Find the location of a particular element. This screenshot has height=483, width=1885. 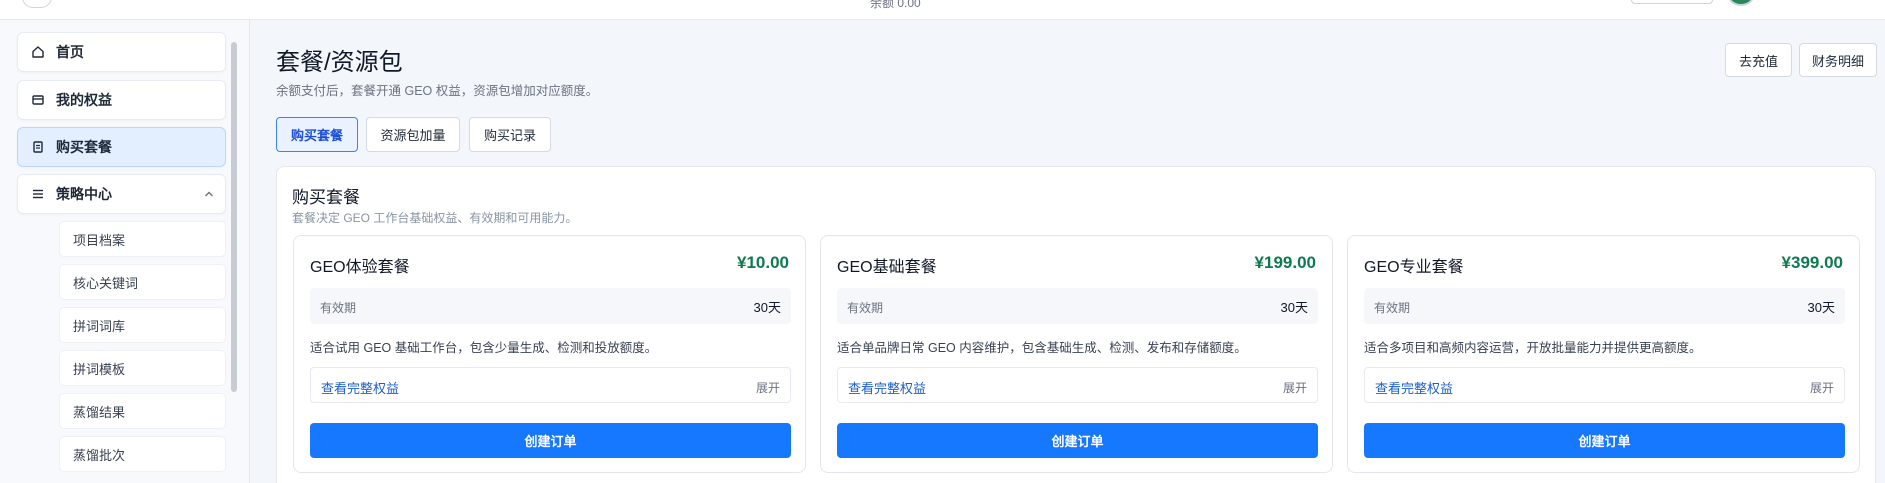

plan-name: GEO体验套餐 is located at coordinates (360, 267).